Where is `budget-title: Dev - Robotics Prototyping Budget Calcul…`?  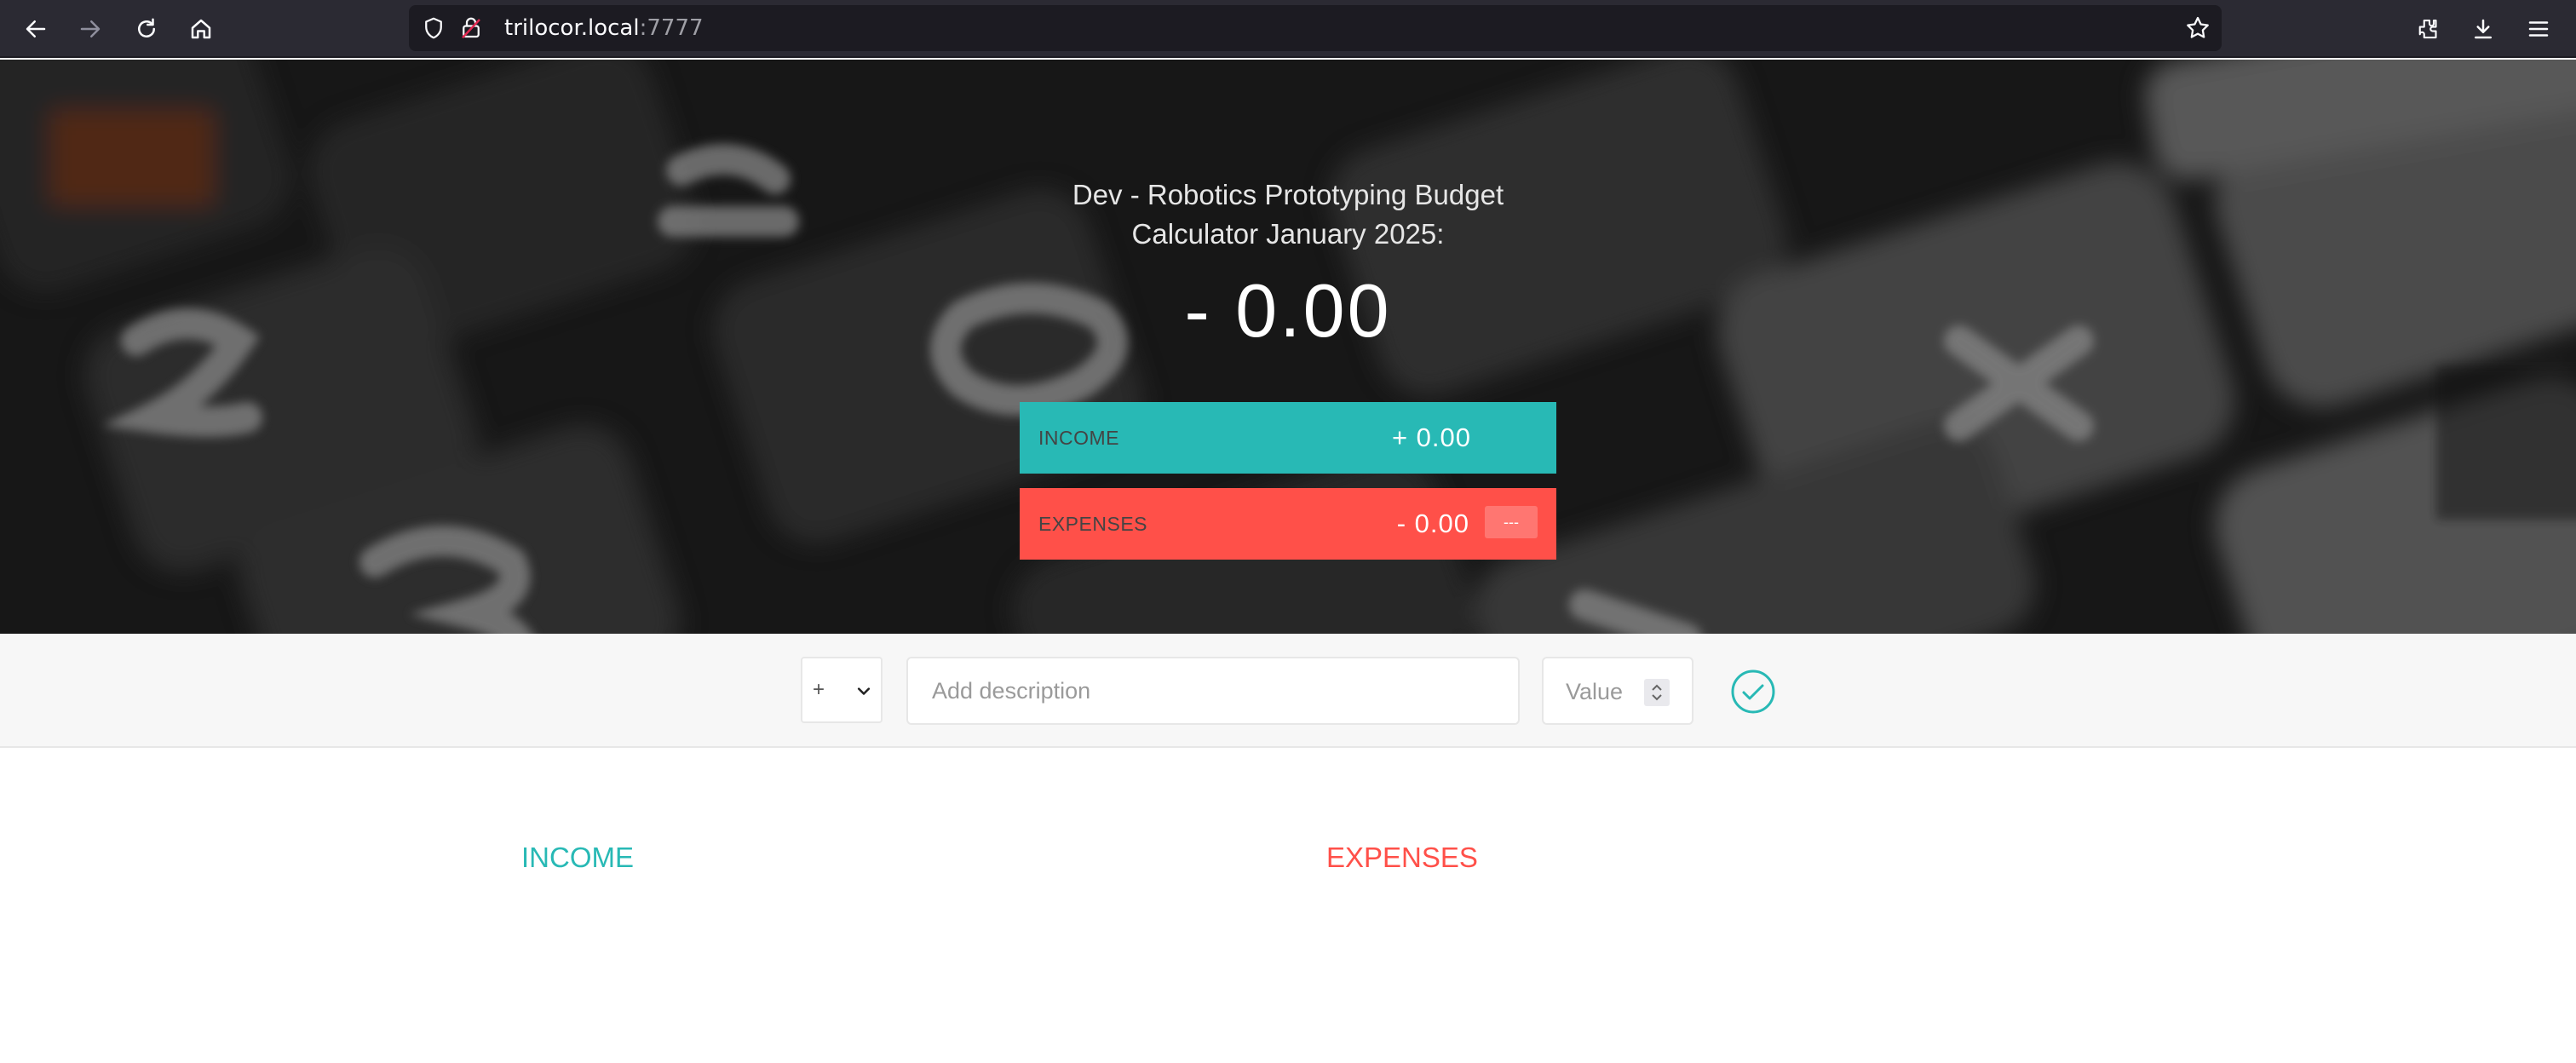
budget-title: Dev - Robotics Prototyping Budget Calcul… is located at coordinates (1288, 214).